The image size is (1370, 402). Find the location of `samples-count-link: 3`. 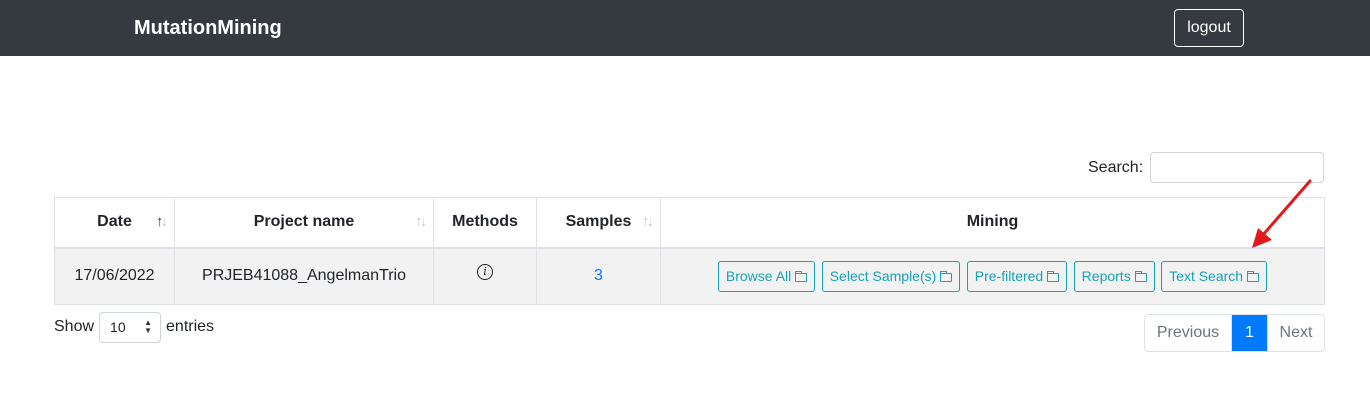

samples-count-link: 3 is located at coordinates (598, 275).